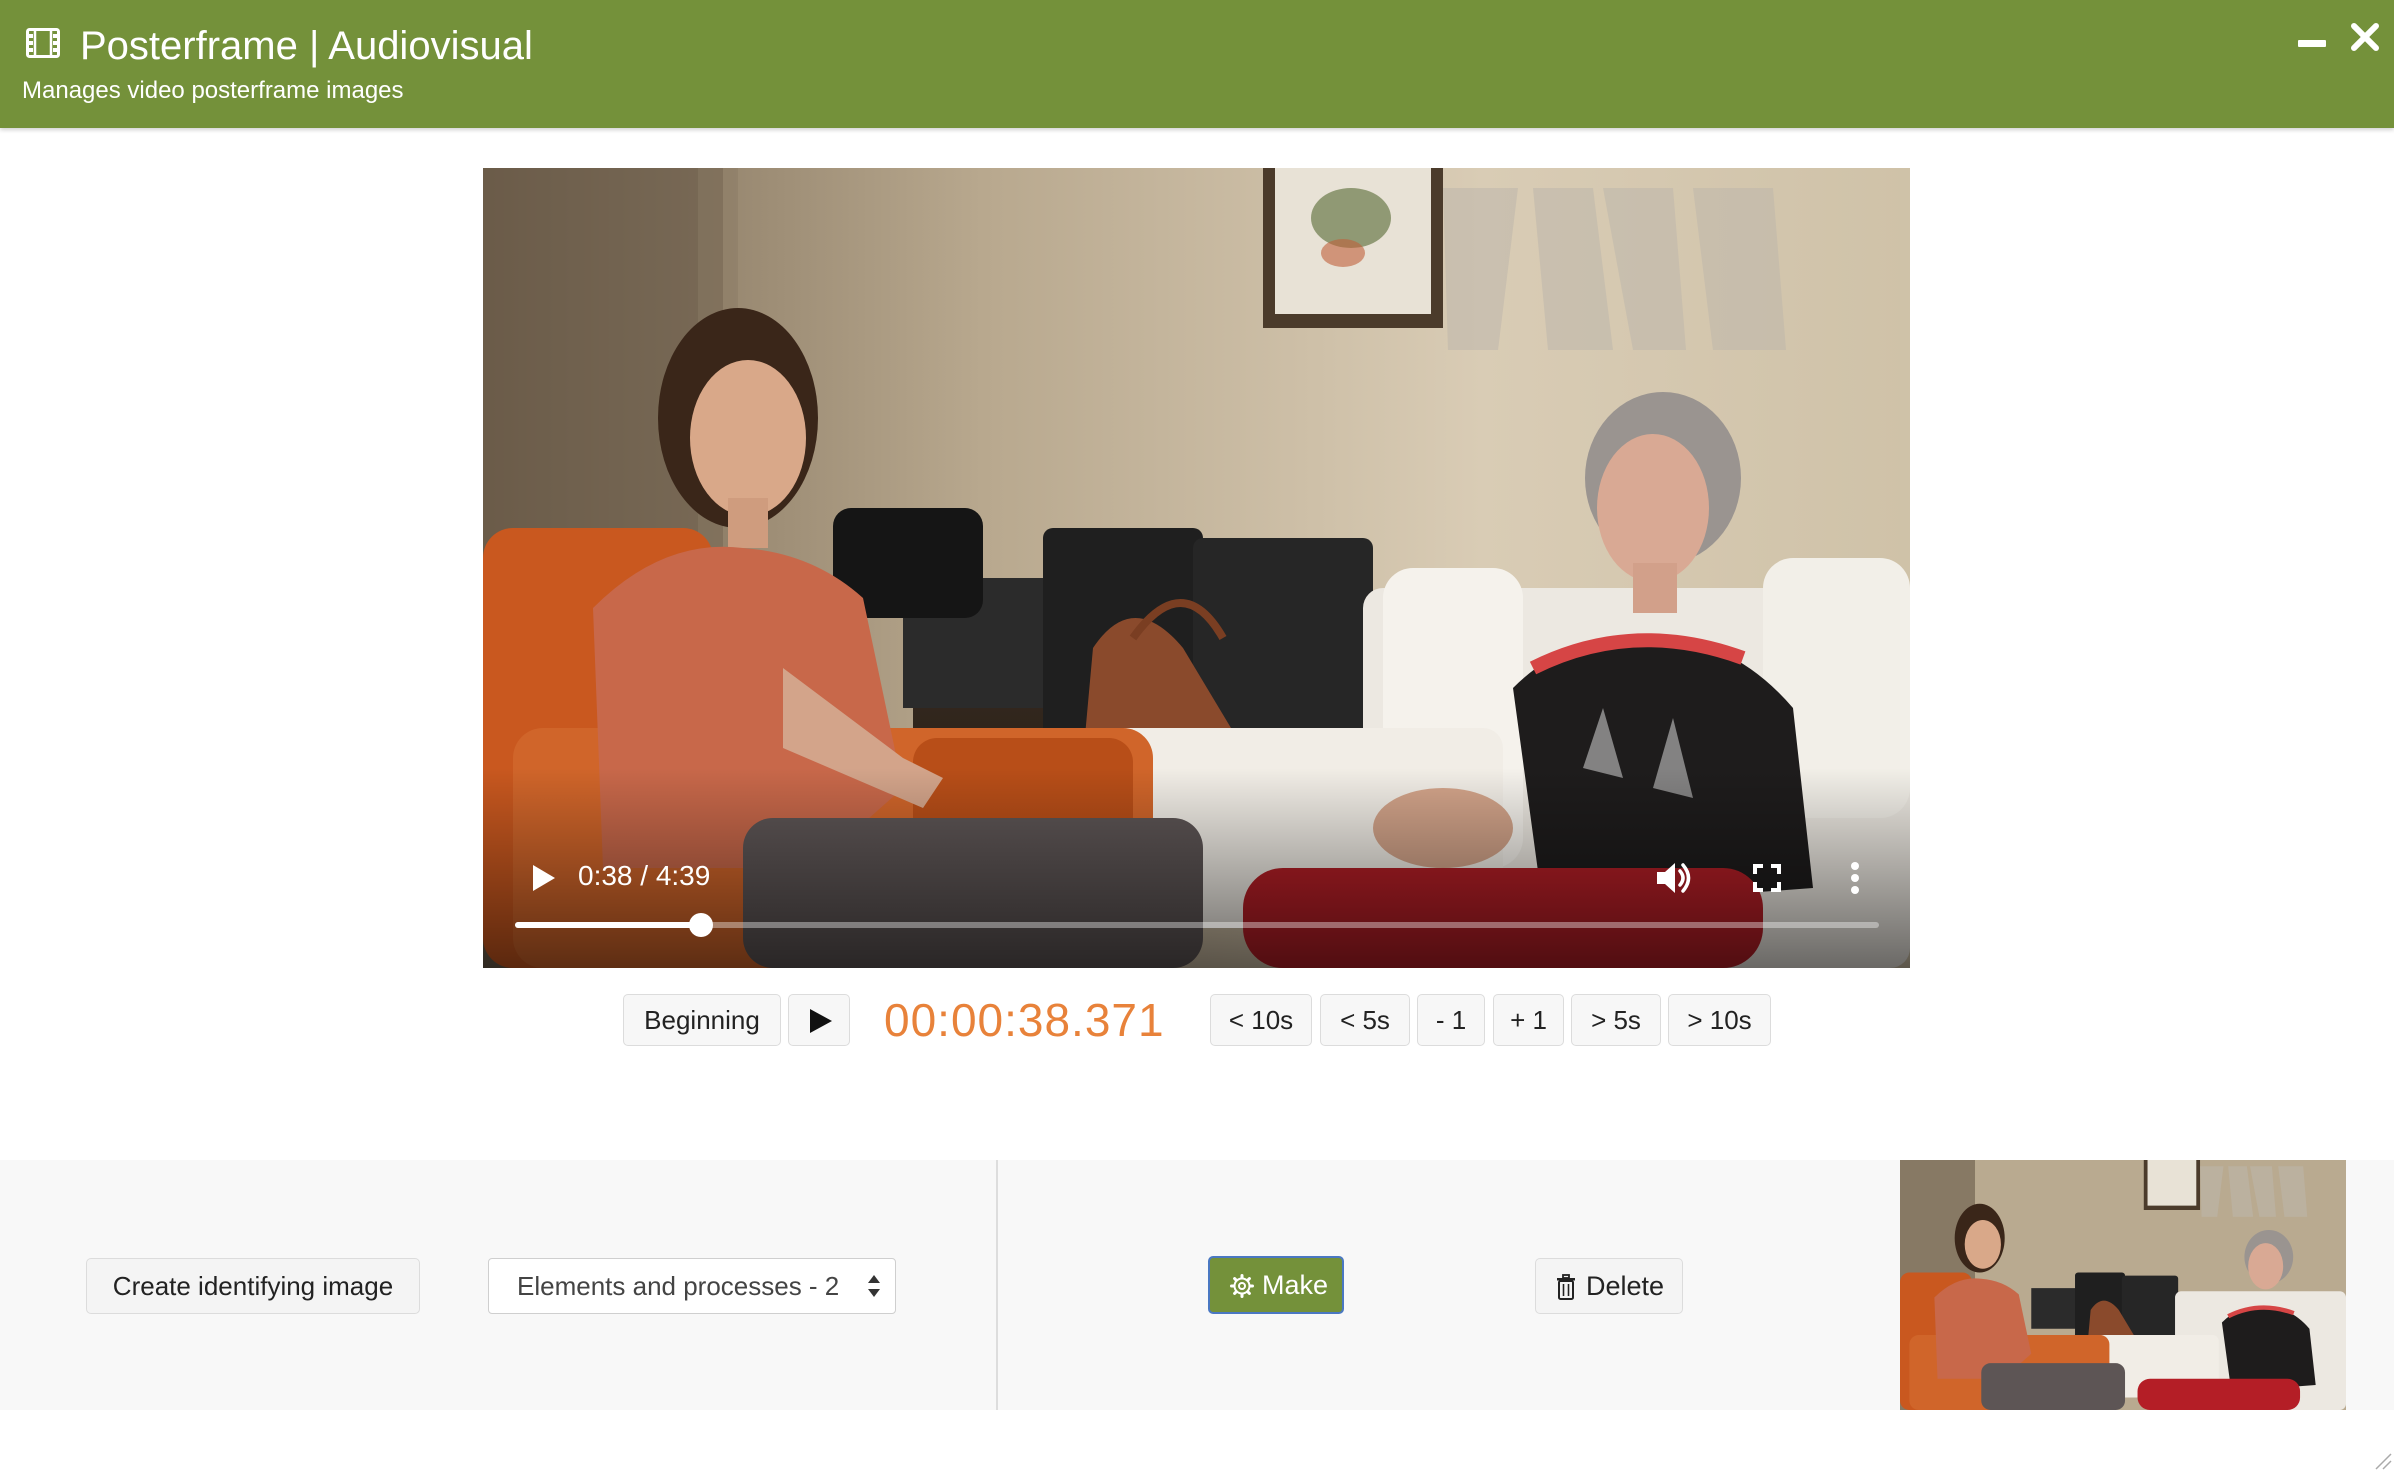 Image resolution: width=2394 pixels, height=1472 pixels. What do you see at coordinates (997, 1285) in the screenshot?
I see `panel-divider` at bounding box center [997, 1285].